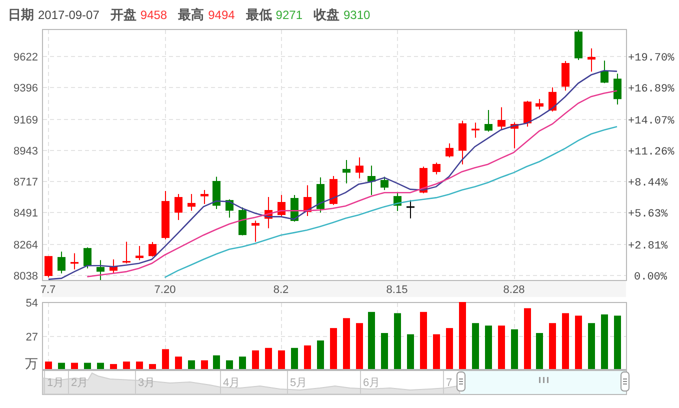 Image resolution: width=679 pixels, height=408 pixels. I want to click on y-axis-label: 8491, so click(26, 214).